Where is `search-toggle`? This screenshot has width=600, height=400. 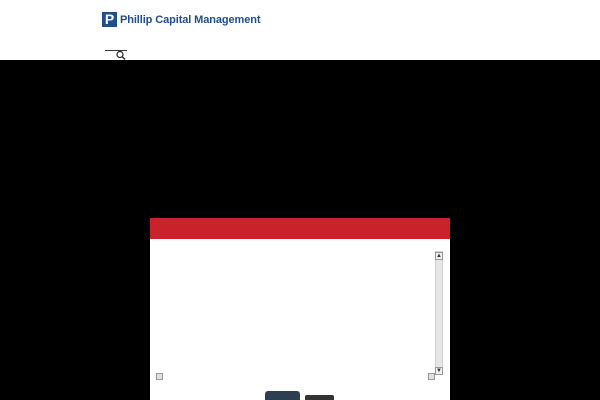 search-toggle is located at coordinates (116, 54).